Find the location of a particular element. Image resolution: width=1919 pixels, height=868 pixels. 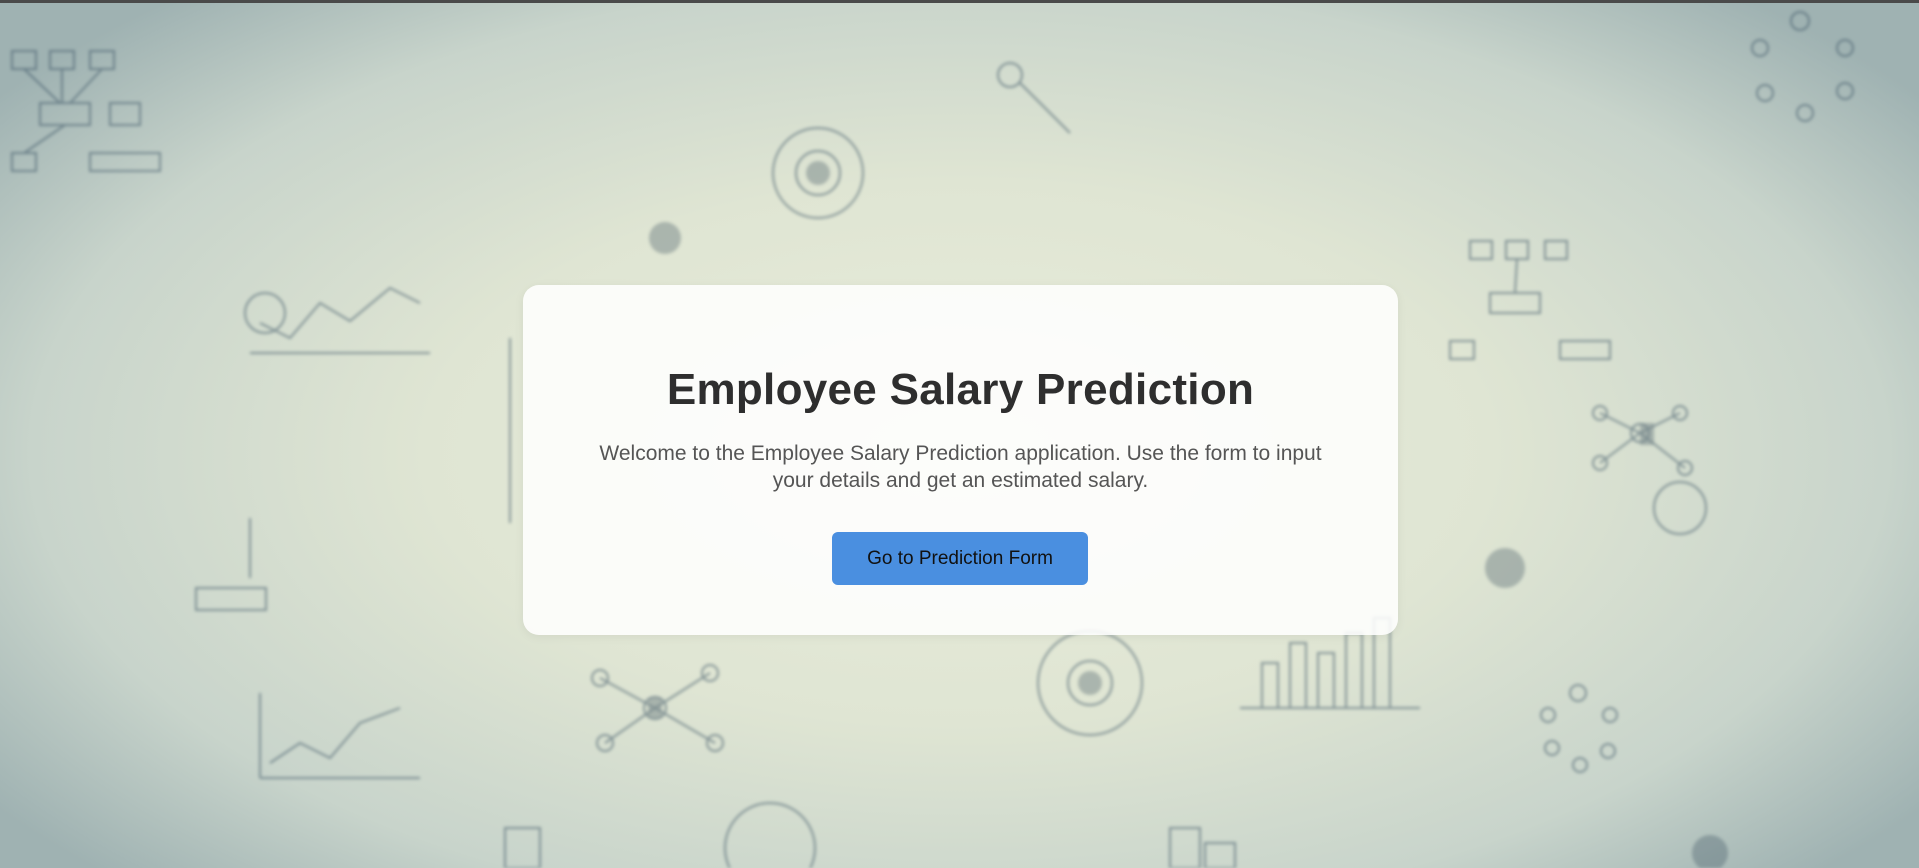

go-to-prediction-form-button: Go to Prediction Form is located at coordinates (960, 558).